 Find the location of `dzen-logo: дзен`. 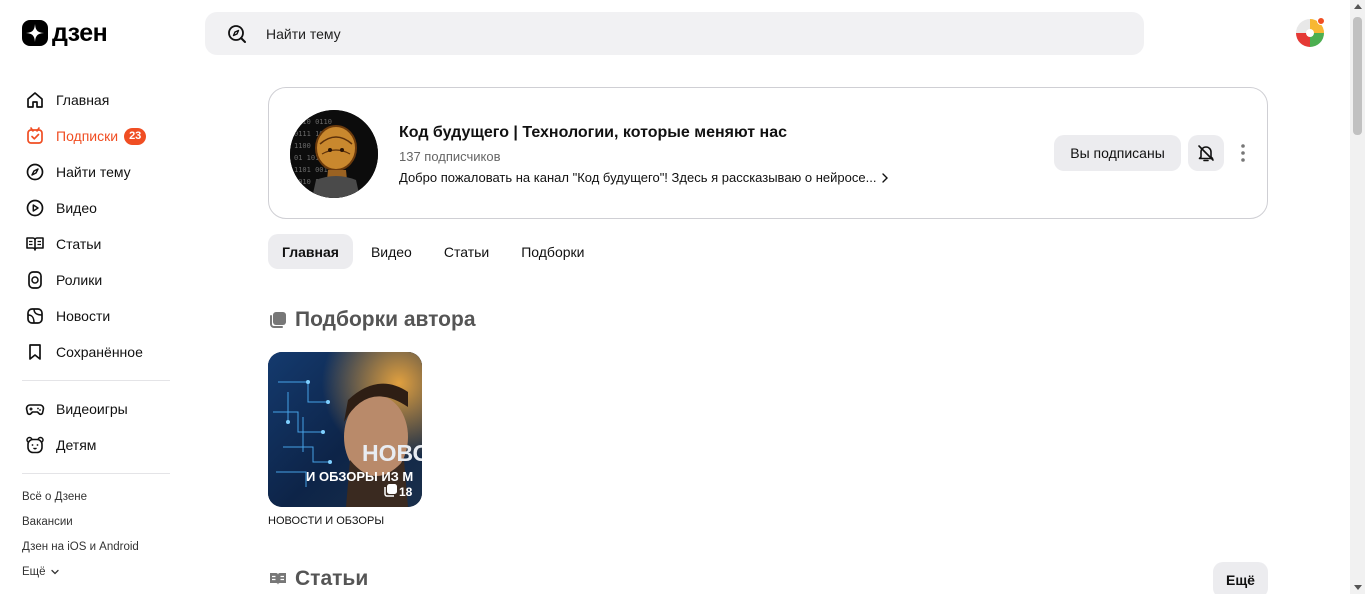

dzen-logo: дзен is located at coordinates (65, 33).